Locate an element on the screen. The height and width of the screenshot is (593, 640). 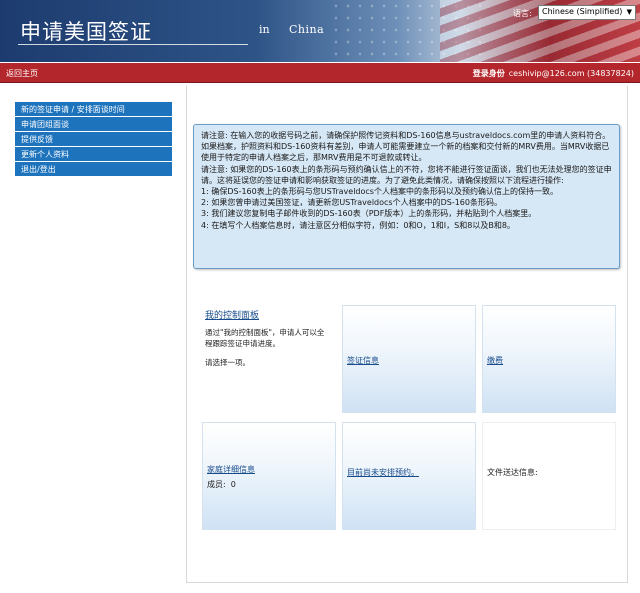
login-label: 登录身份 is located at coordinates (488, 73).